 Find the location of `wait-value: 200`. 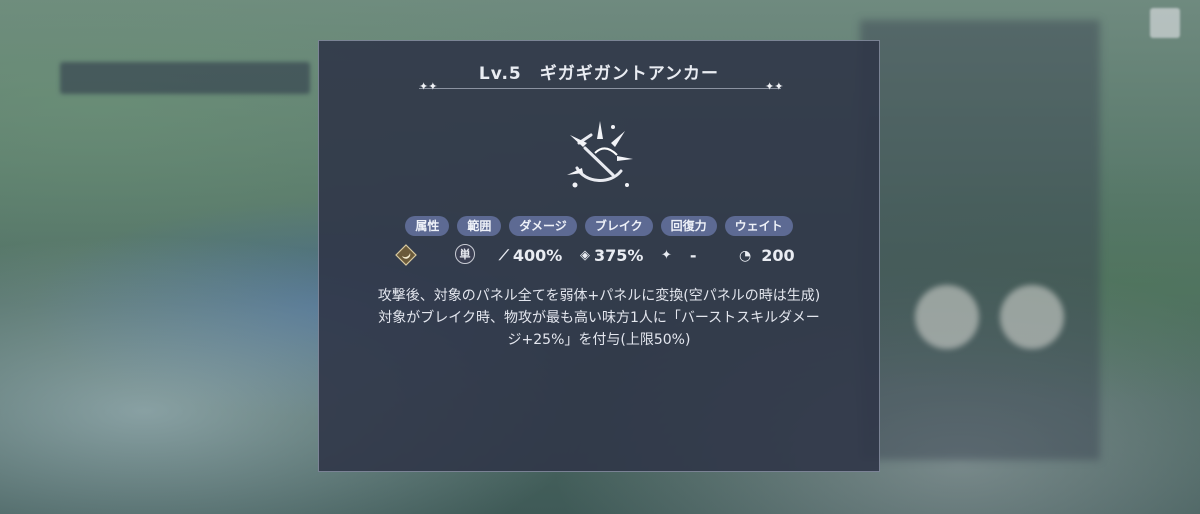

wait-value: 200 is located at coordinates (778, 255).